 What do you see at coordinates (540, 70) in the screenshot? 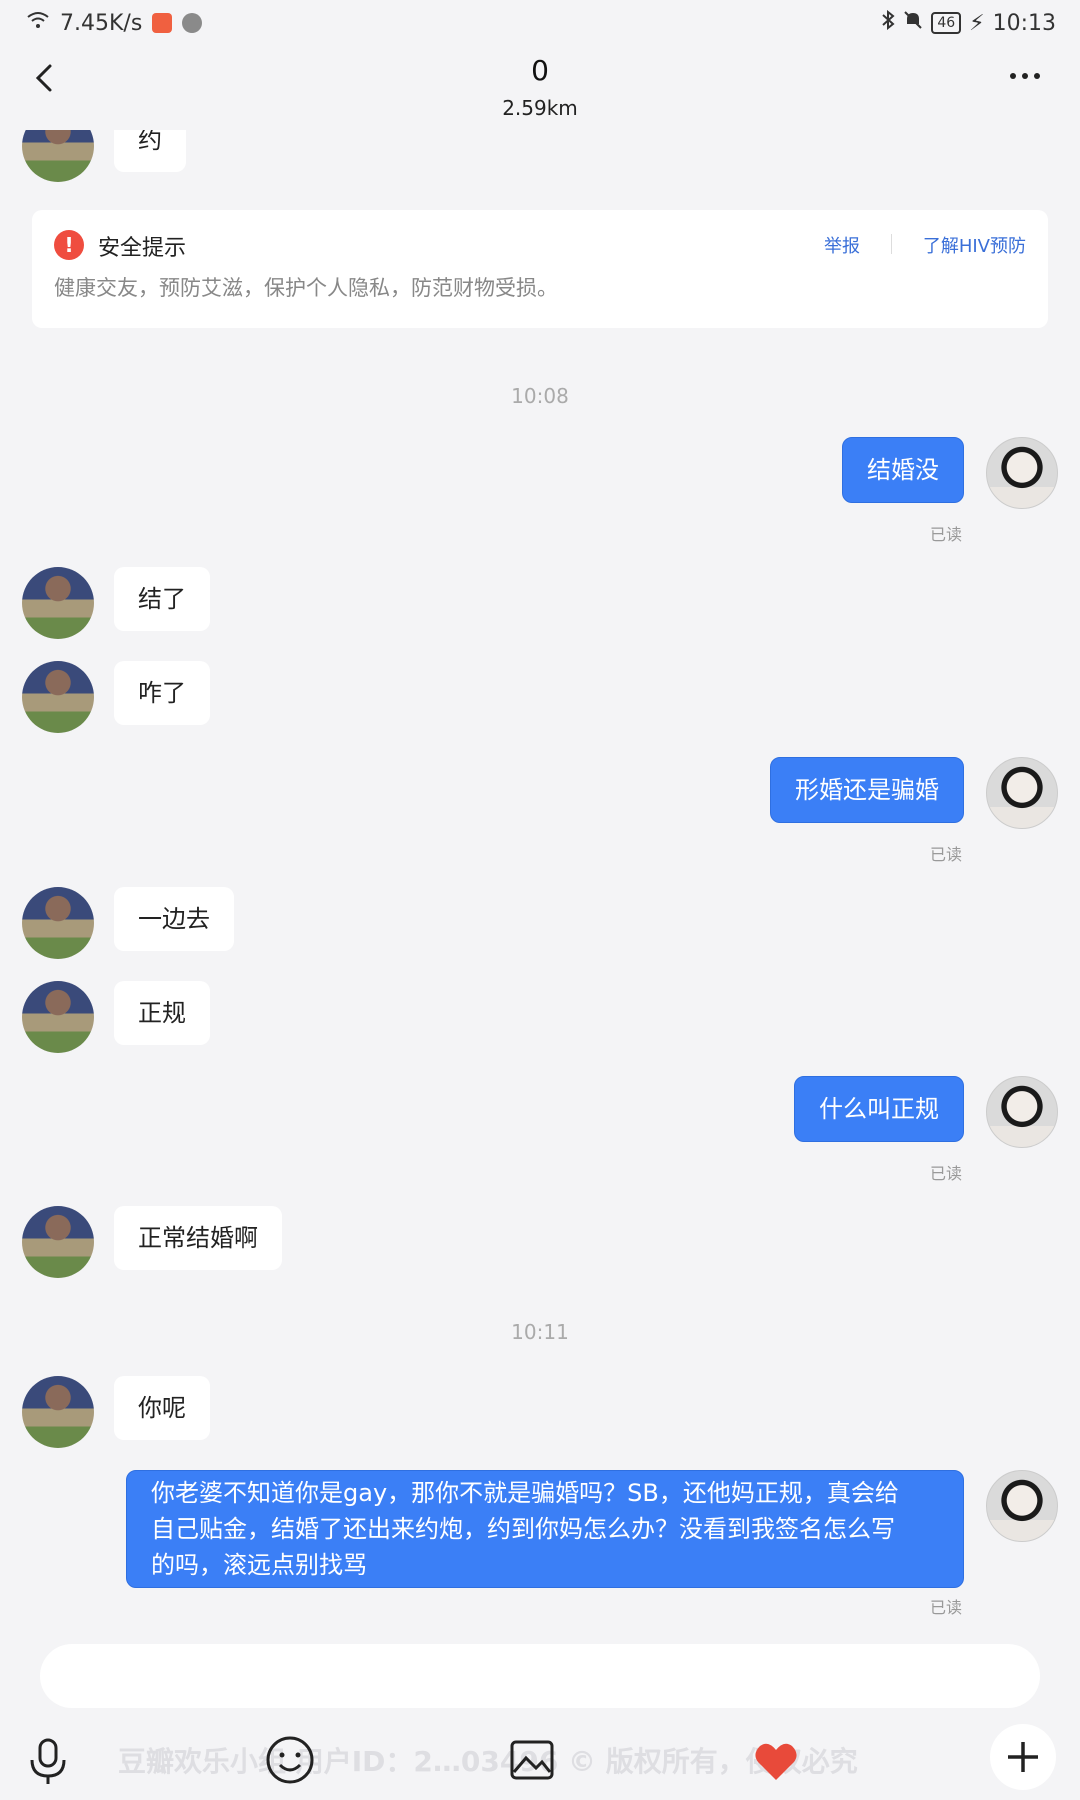
I see `contact-name: 0` at bounding box center [540, 70].